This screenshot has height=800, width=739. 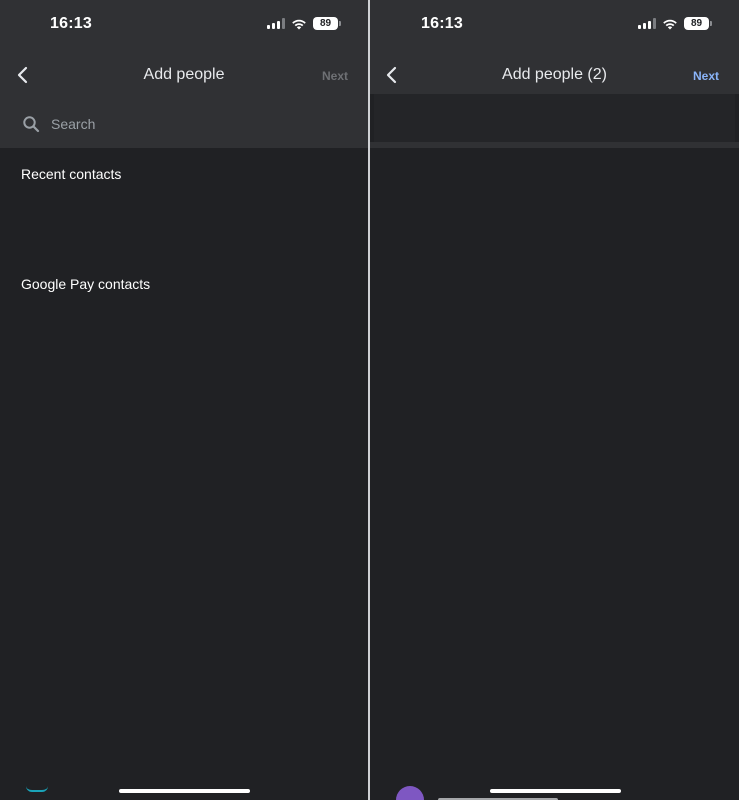 I want to click on next-button: Next, so click(x=706, y=76).